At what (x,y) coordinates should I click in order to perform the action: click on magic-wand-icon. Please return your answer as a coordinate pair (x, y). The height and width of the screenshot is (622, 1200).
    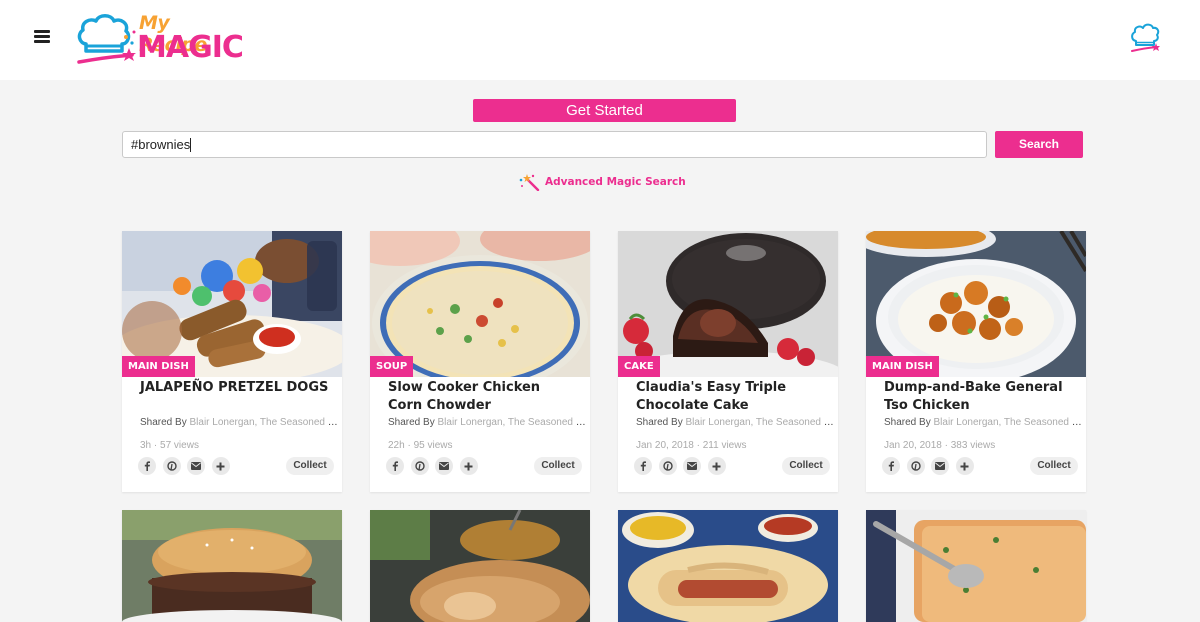
    Looking at the image, I should click on (529, 182).